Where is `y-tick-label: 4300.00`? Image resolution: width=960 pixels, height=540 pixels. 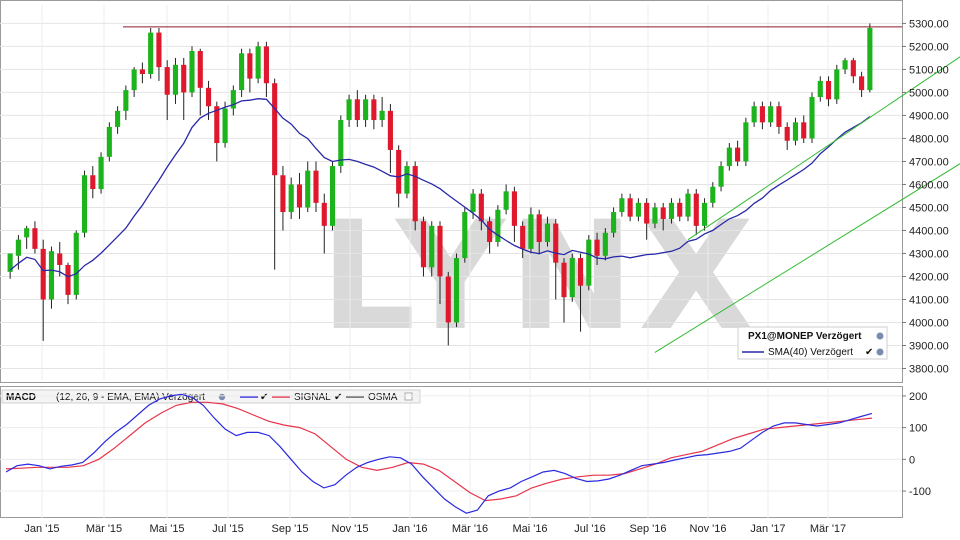 y-tick-label: 4300.00 is located at coordinates (929, 254).